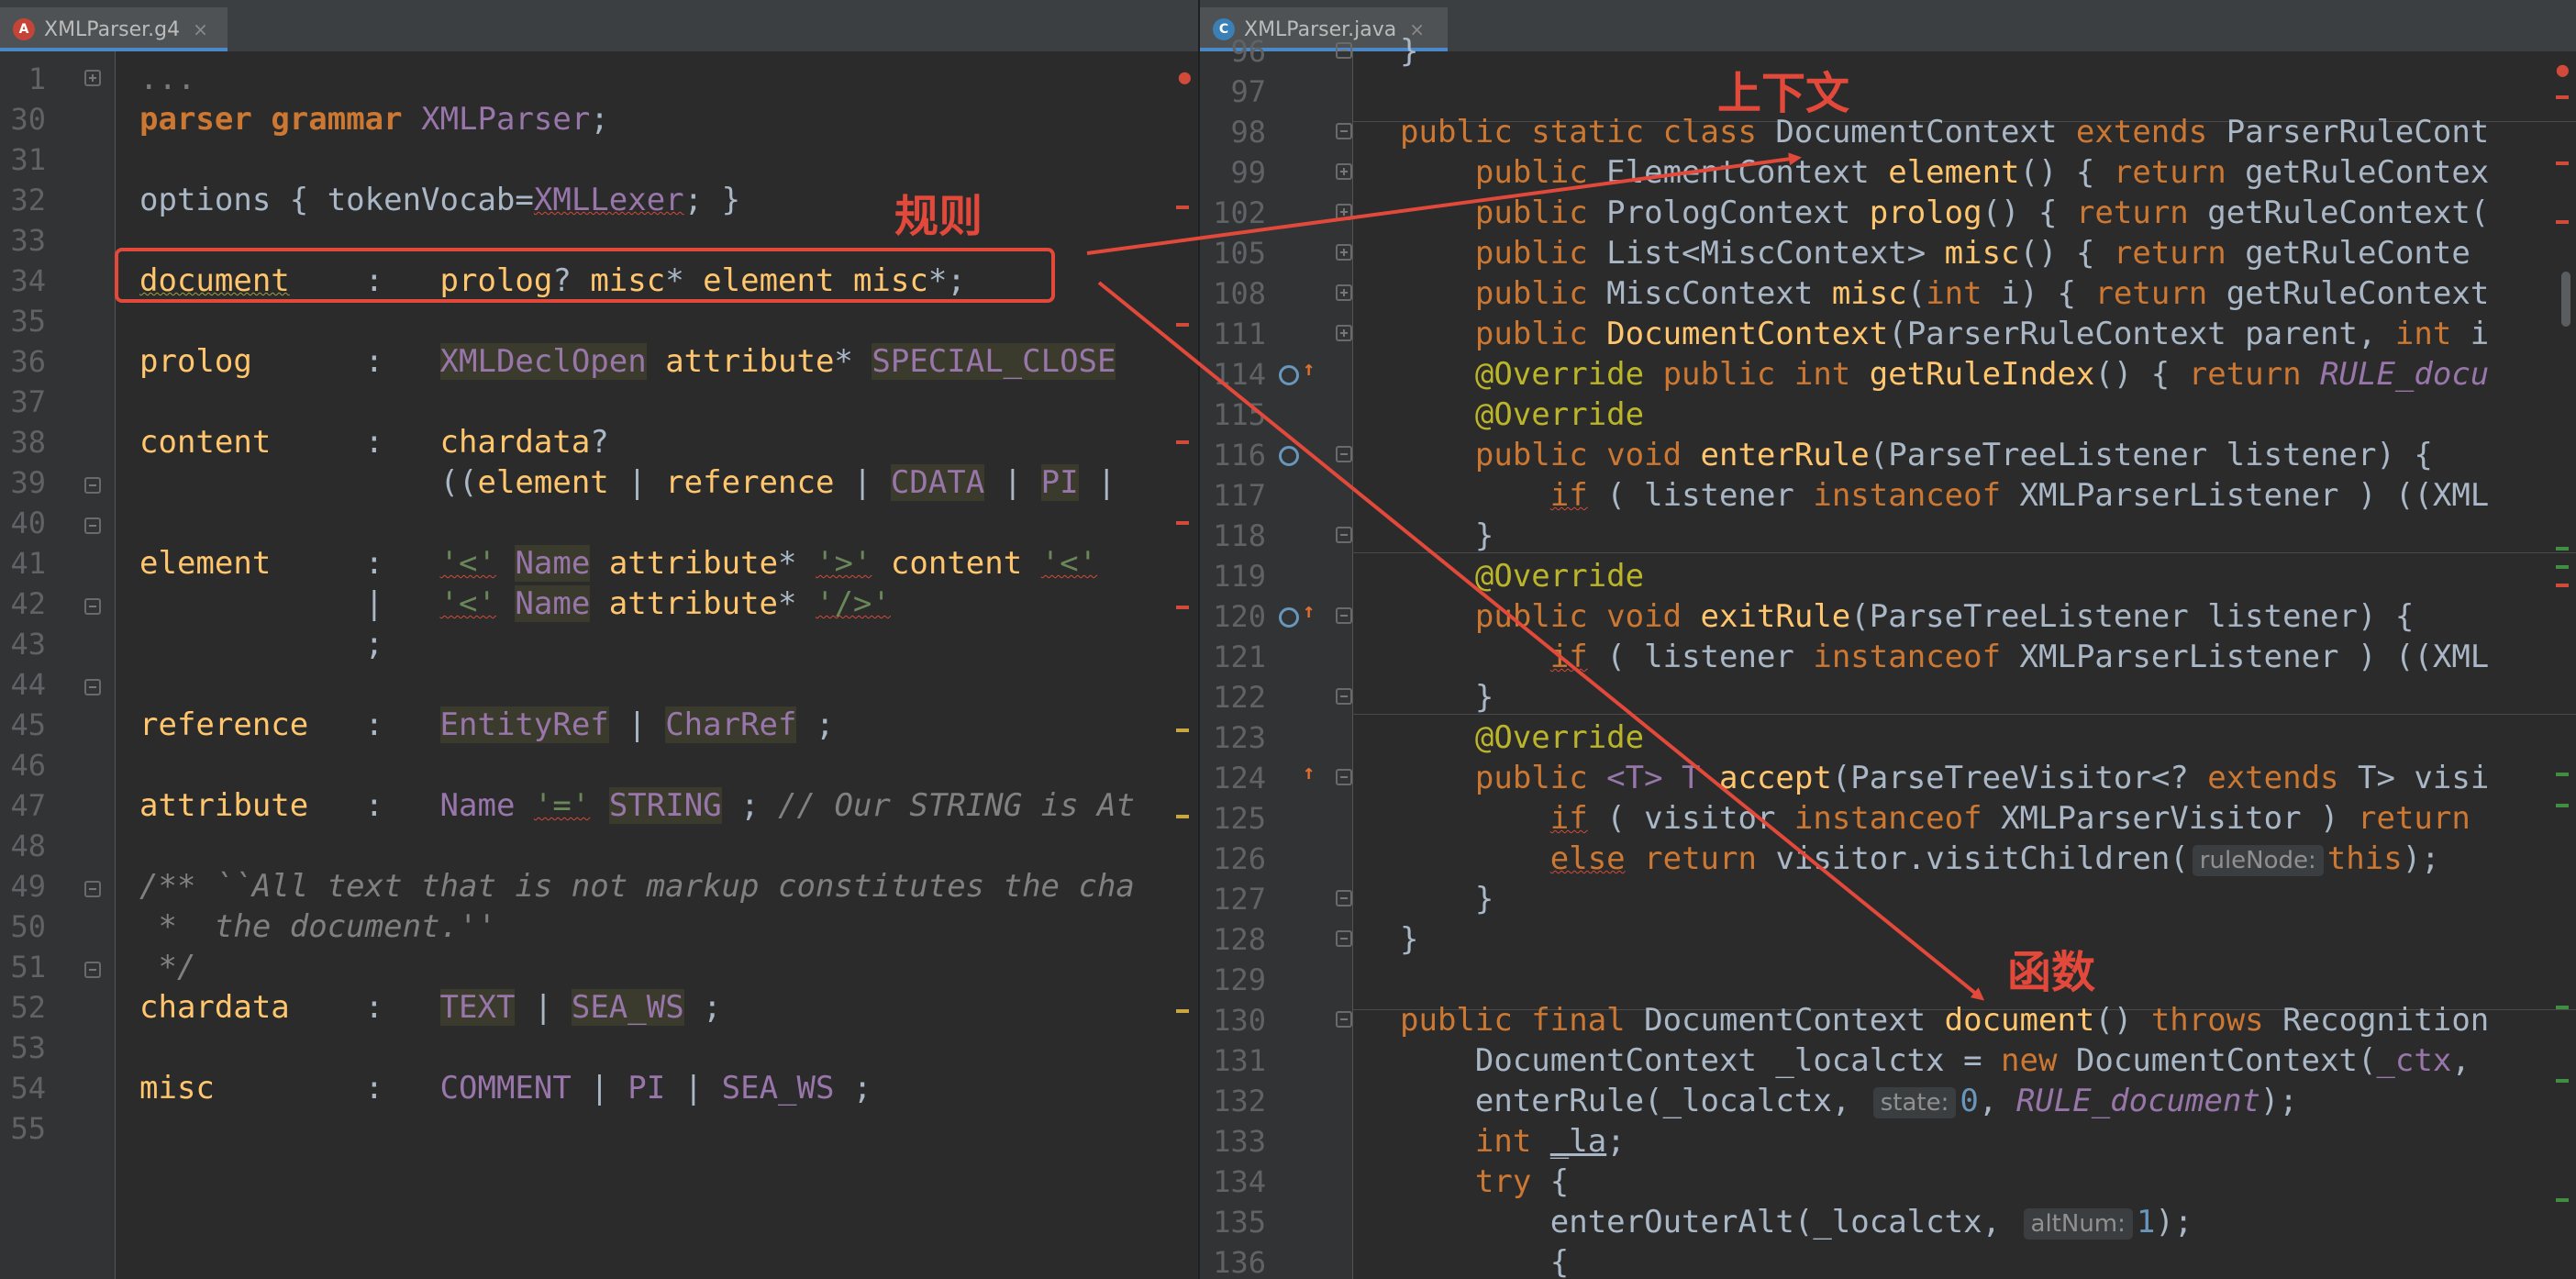 The width and height of the screenshot is (2576, 1279). What do you see at coordinates (627, 482) in the screenshot?
I see `code-line-39: ((element | reference | CDATA | PI |` at bounding box center [627, 482].